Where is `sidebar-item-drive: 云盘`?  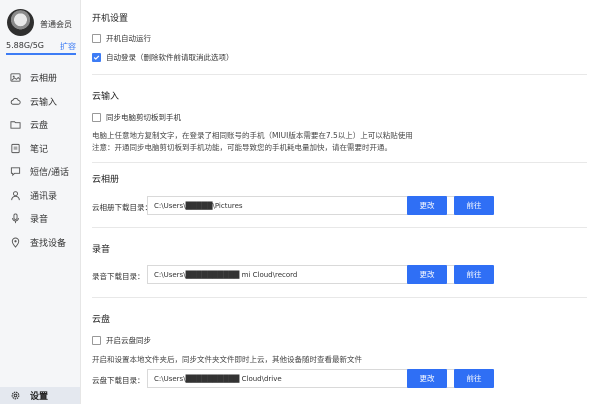
sidebar-item-drive: 云盘 is located at coordinates (40, 125).